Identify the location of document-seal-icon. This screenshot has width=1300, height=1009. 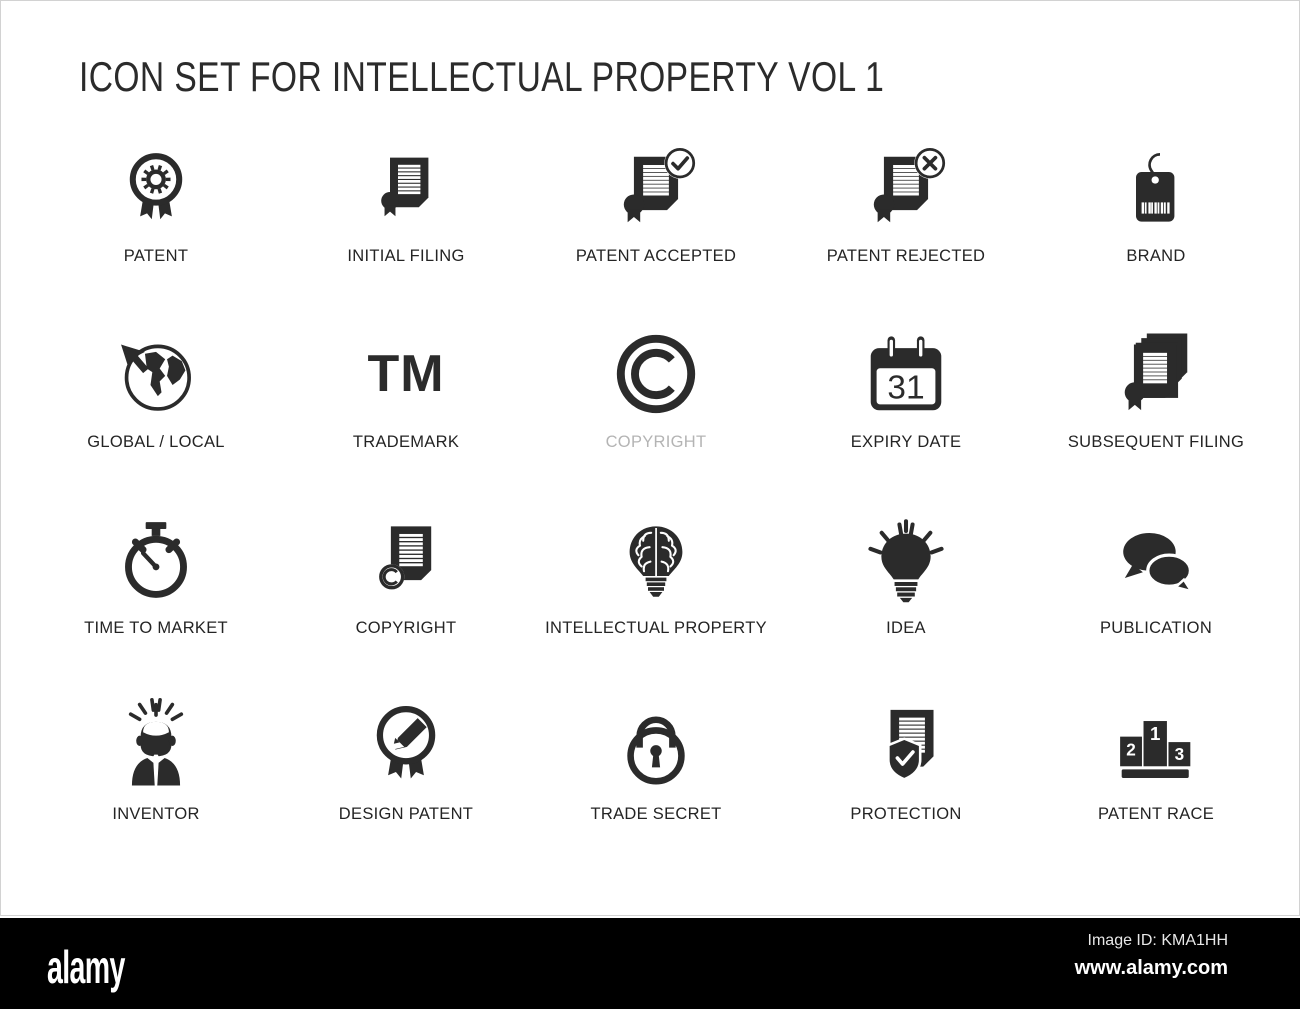
(406, 188).